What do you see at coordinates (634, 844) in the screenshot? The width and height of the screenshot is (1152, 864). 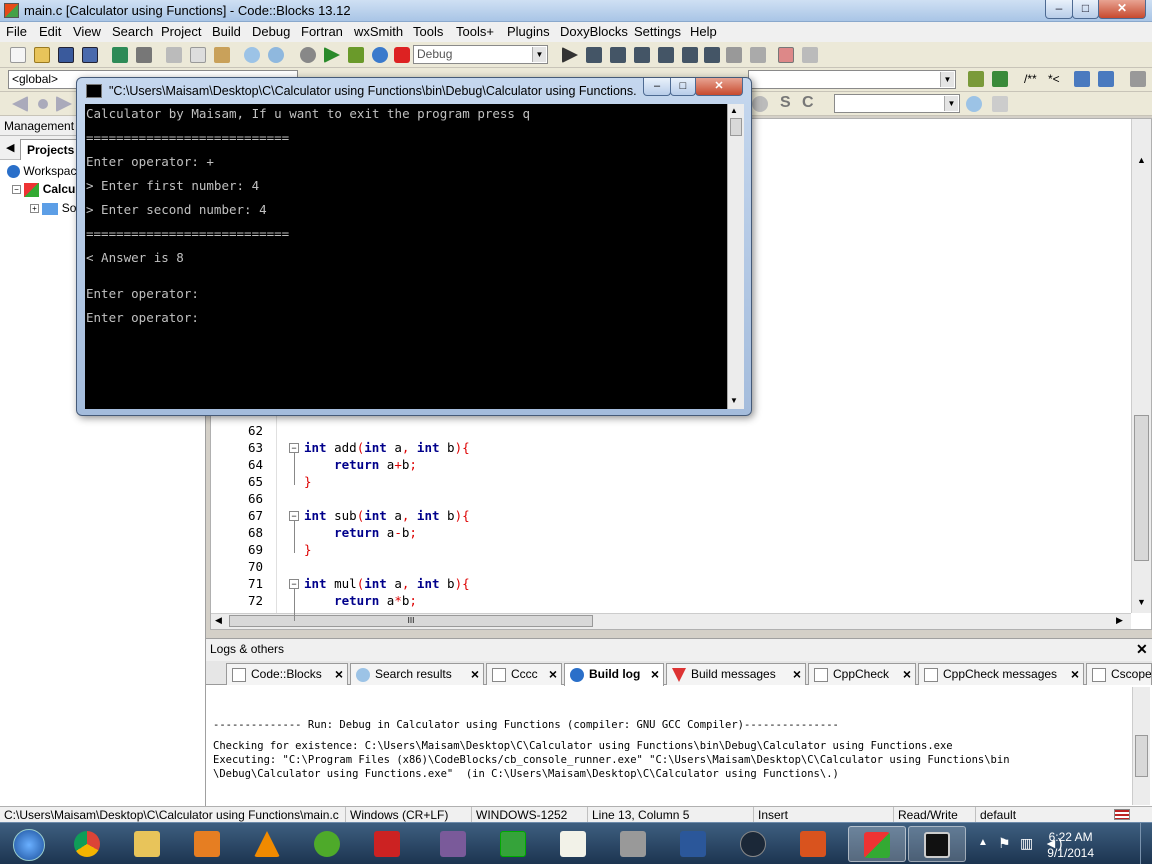 I see `taskbar-toolbox` at bounding box center [634, 844].